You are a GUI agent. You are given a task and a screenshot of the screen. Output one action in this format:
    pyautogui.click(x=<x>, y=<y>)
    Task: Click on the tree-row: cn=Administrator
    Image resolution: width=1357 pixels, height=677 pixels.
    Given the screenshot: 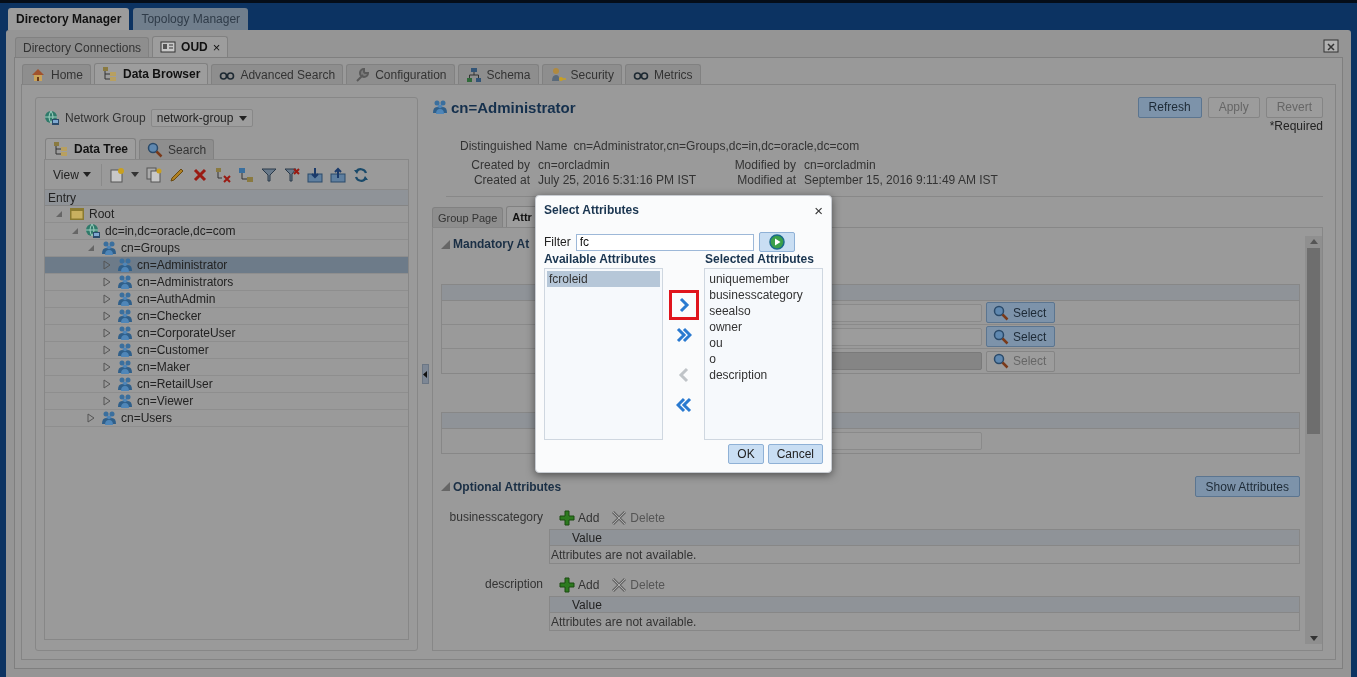 What is the action you would take?
    pyautogui.click(x=226, y=265)
    